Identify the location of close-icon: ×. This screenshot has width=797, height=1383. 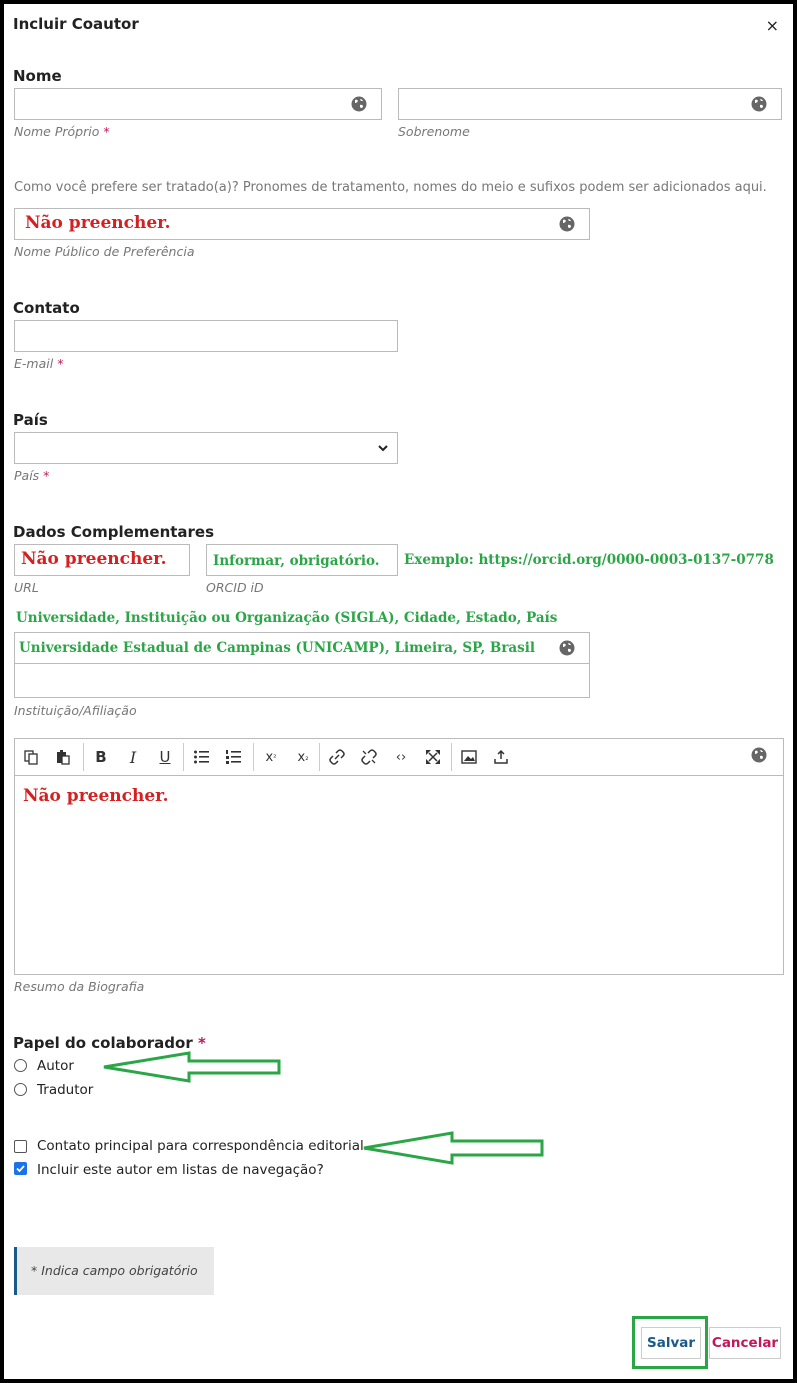
(772, 25).